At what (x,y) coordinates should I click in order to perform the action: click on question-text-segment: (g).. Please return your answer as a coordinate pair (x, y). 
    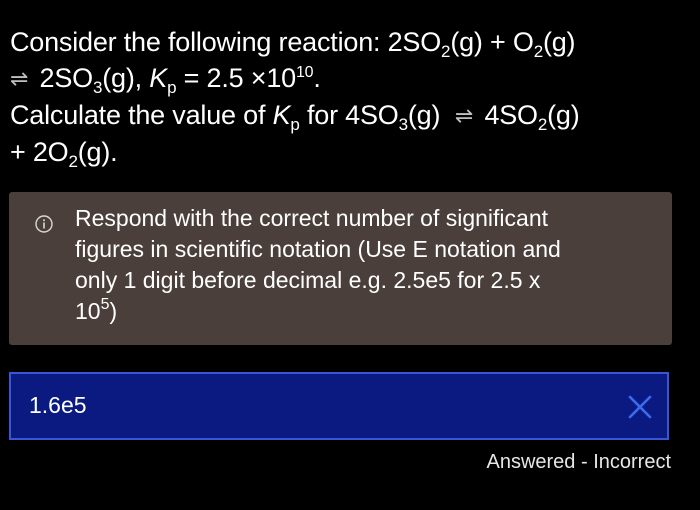
    Looking at the image, I should click on (97, 152).